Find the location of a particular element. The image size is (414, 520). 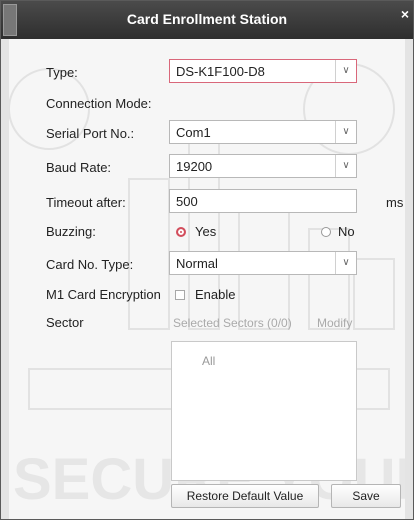

serial-port-value: Com1 is located at coordinates (193, 132).